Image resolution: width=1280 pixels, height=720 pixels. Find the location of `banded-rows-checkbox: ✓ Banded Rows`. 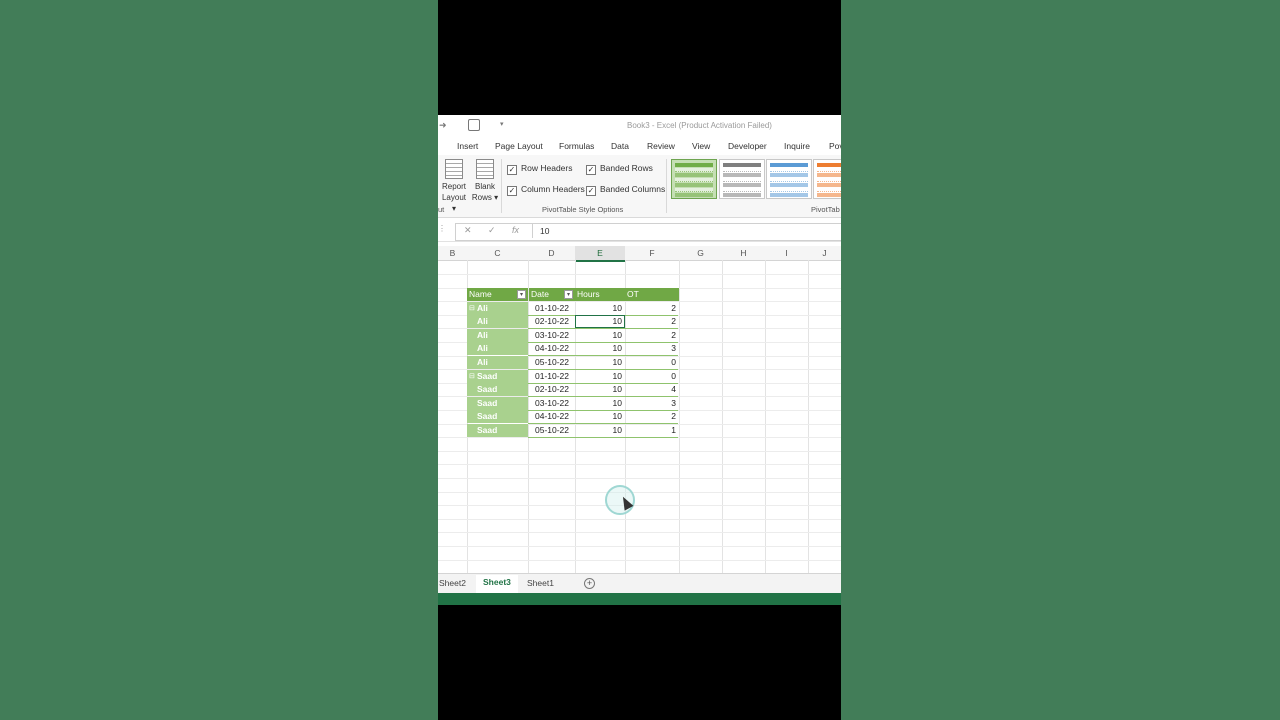

banded-rows-checkbox: ✓ Banded Rows is located at coordinates (619, 169).